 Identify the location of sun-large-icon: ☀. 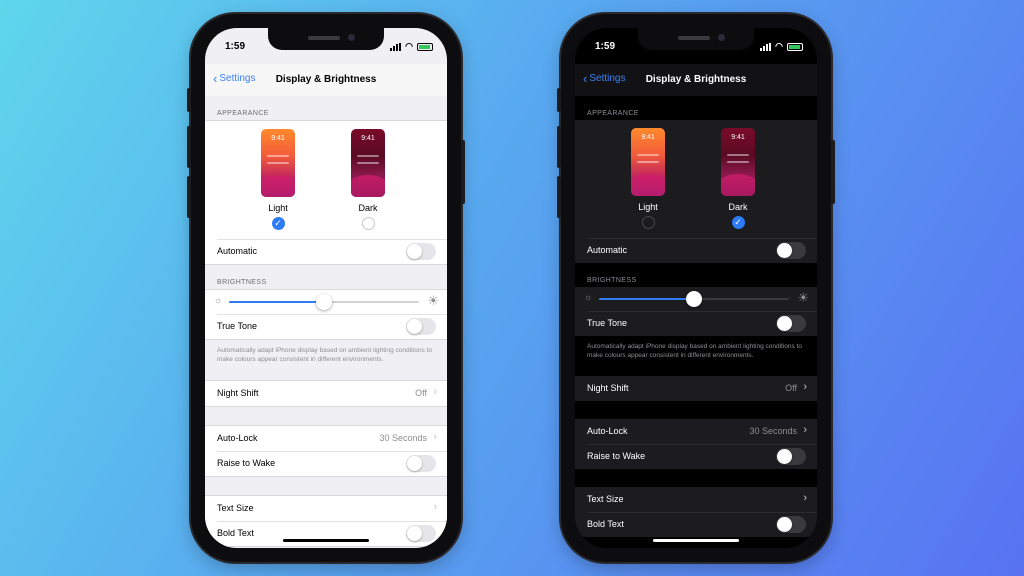
(433, 300).